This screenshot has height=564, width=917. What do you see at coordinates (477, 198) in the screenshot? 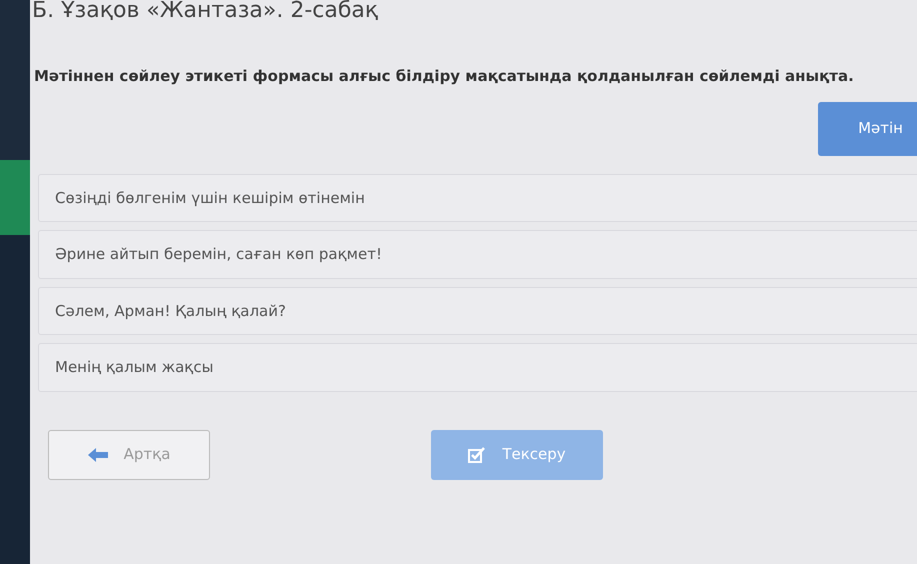
I see `answer-option: Сөзіңді бөлгенім үшін кешірім өтінемін` at bounding box center [477, 198].